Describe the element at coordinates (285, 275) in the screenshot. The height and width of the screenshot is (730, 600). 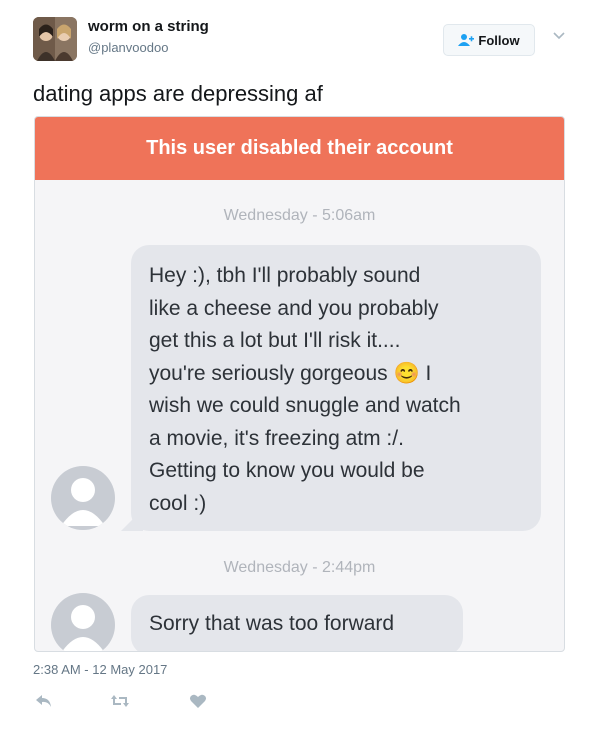
I see `message-line: Hey :), tbh I'll probably sound` at that location.